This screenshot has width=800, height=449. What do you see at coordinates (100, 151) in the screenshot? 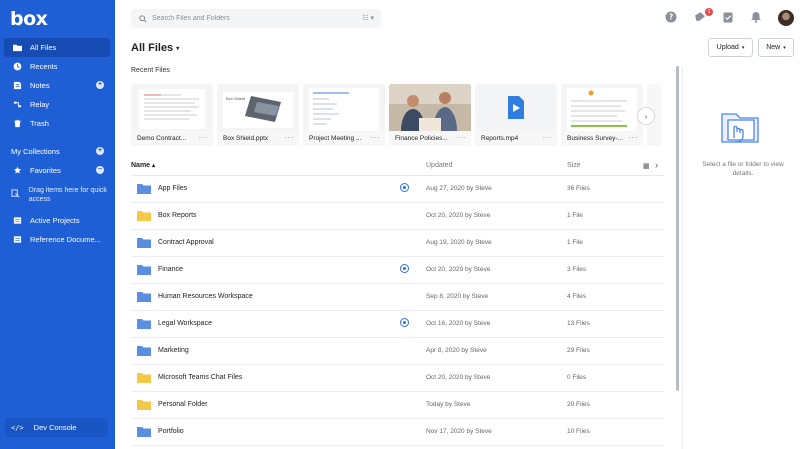
I see `add-collection-button: +` at bounding box center [100, 151].